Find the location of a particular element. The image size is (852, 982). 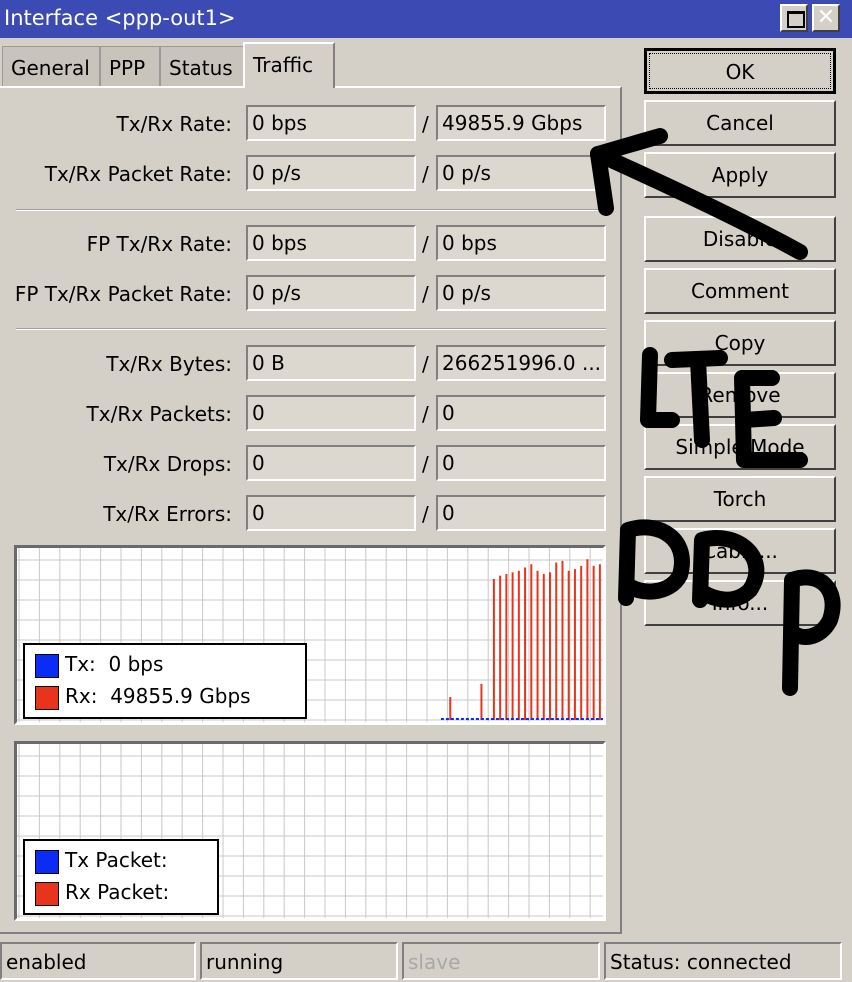

tx-rx-errors-label: Tx/Rx Errors: is located at coordinates (167, 514).